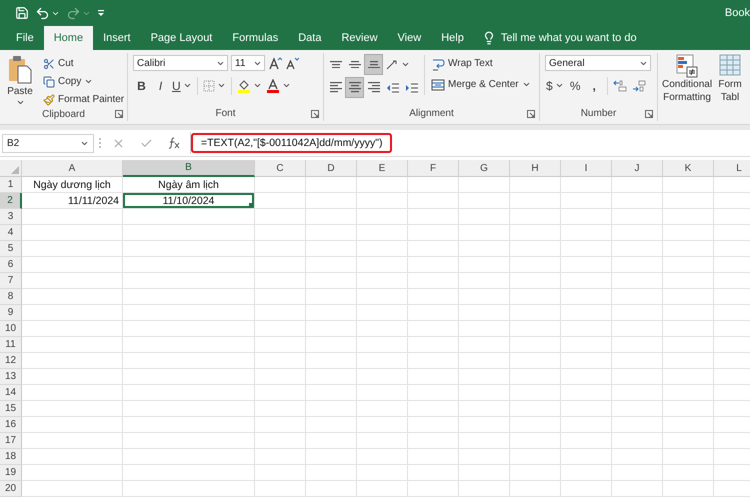  What do you see at coordinates (470, 143) in the screenshot?
I see `formula-field: =TEXT(A2,"[$-0011042A]dd/mm/yyyy")` at bounding box center [470, 143].